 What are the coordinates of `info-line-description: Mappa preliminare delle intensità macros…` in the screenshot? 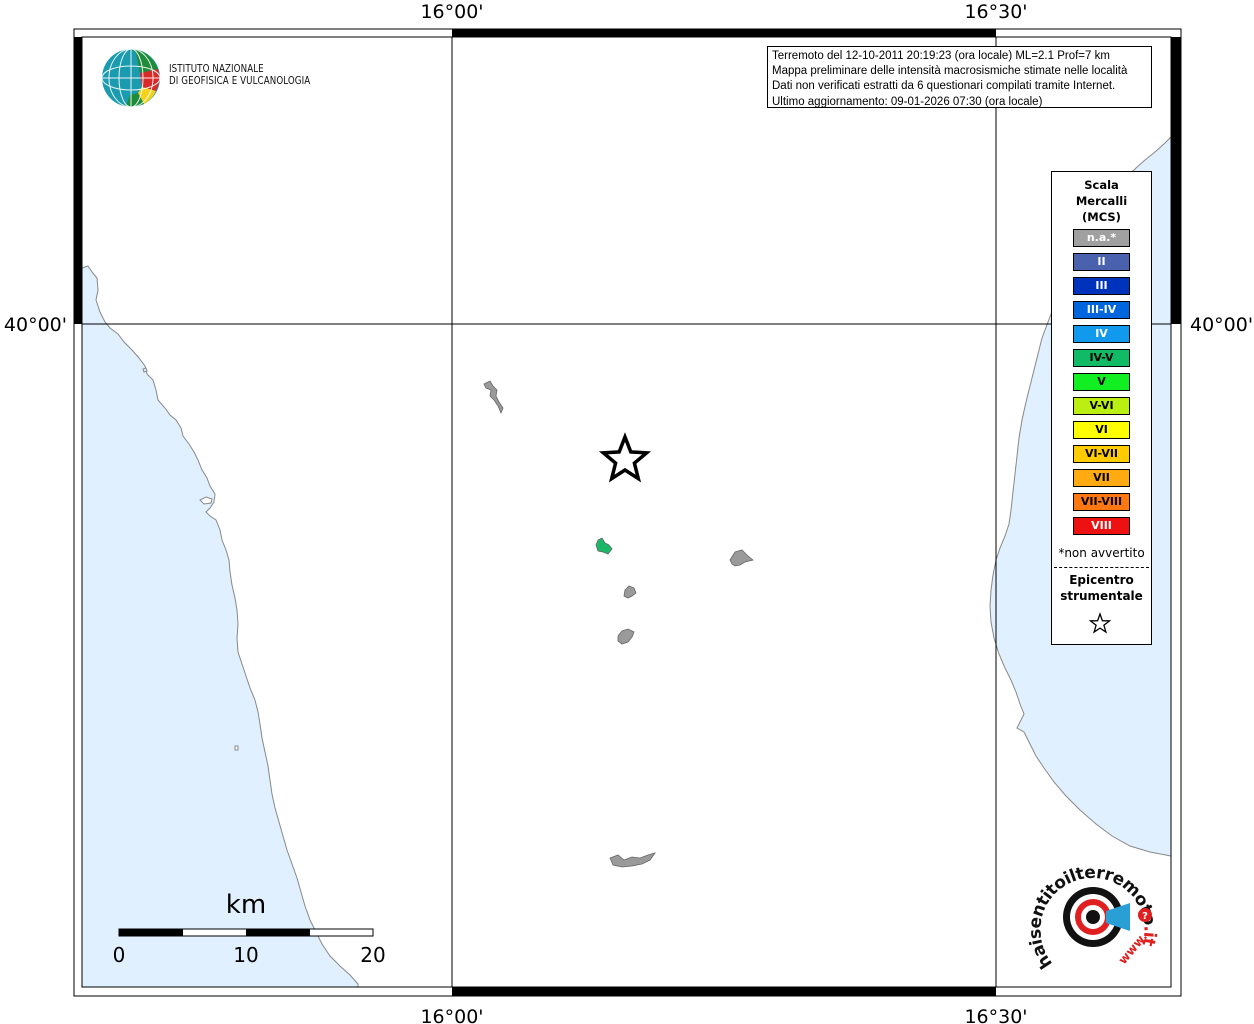 It's located at (950, 71).